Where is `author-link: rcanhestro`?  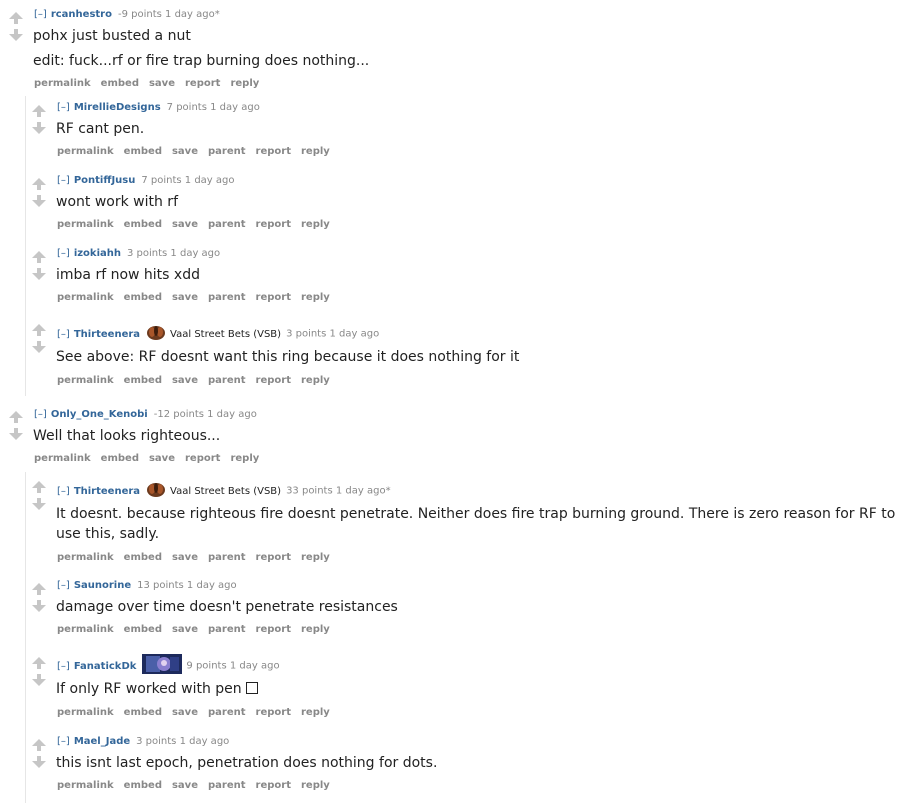
author-link: rcanhestro is located at coordinates (81, 14).